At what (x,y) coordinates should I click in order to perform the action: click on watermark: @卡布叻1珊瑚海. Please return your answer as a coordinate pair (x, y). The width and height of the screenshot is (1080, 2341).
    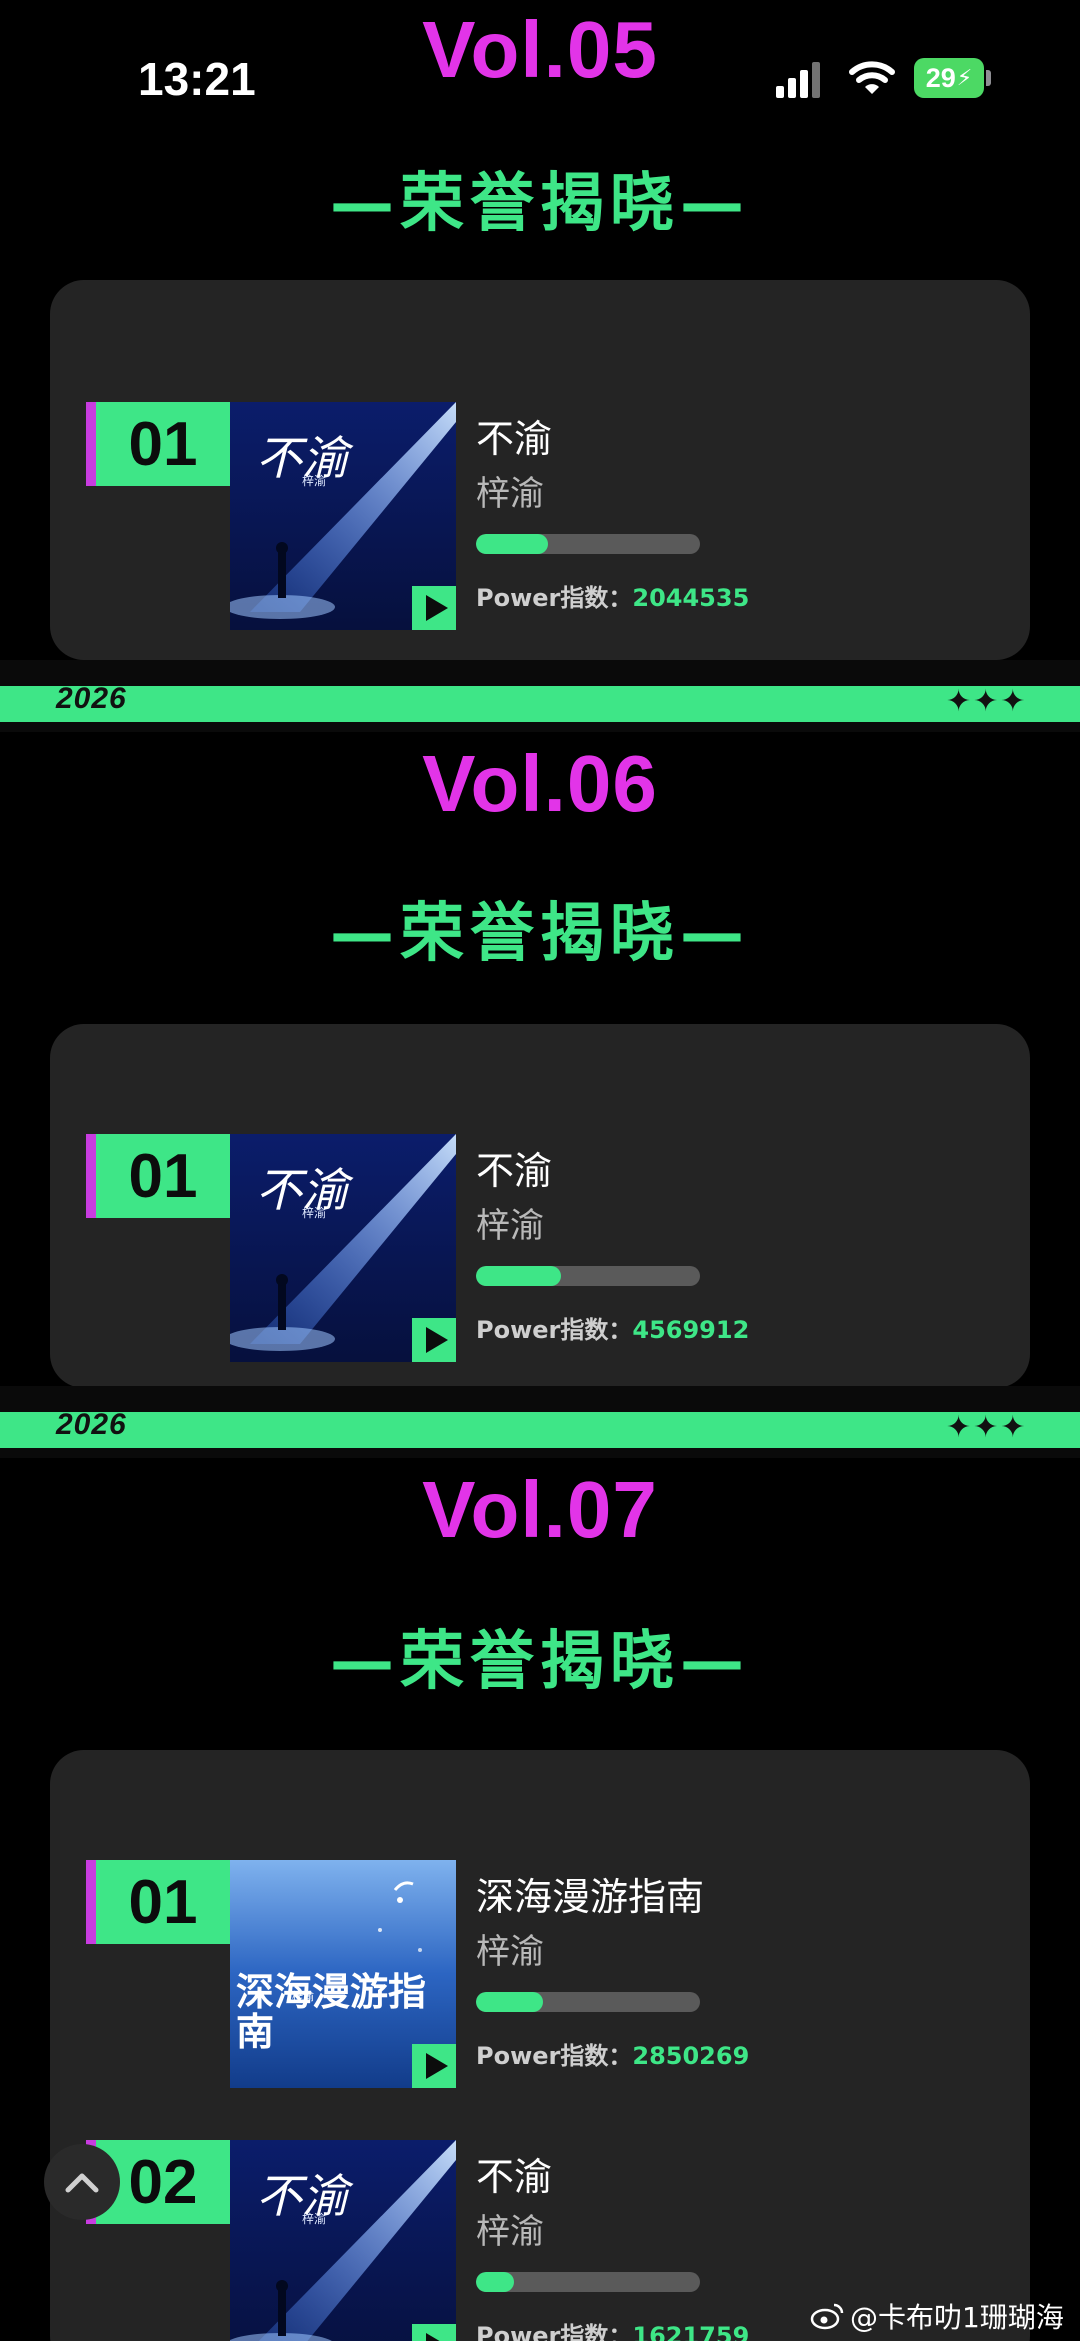
    Looking at the image, I should click on (937, 2316).